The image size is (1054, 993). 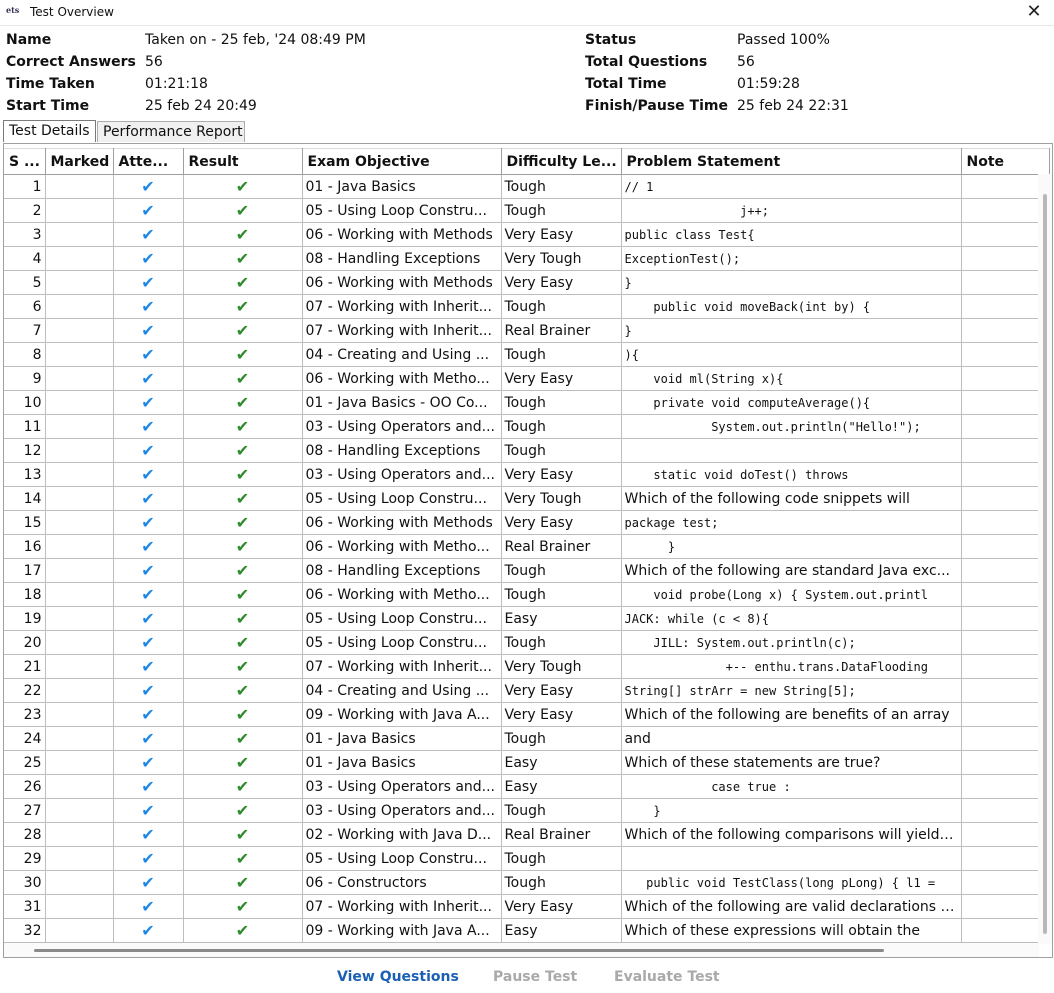 I want to click on exam-objective-cell: 06 - Working with Methods, so click(x=402, y=282).